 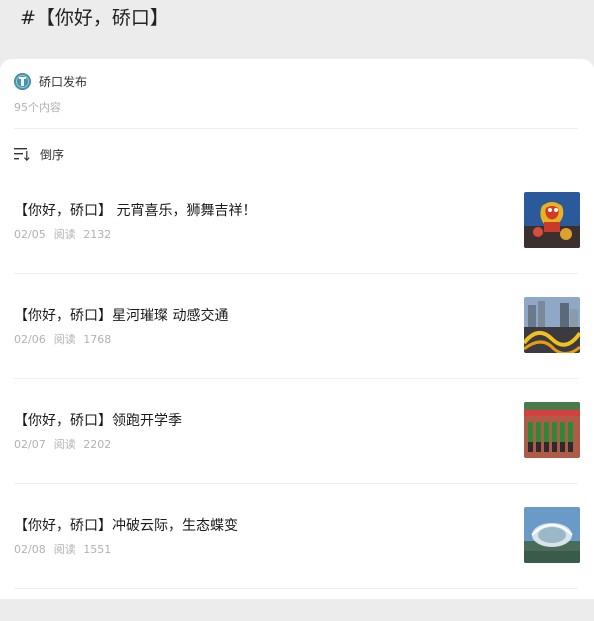 I want to click on article-meta: 02/07 阅读 2202, so click(x=62, y=445).